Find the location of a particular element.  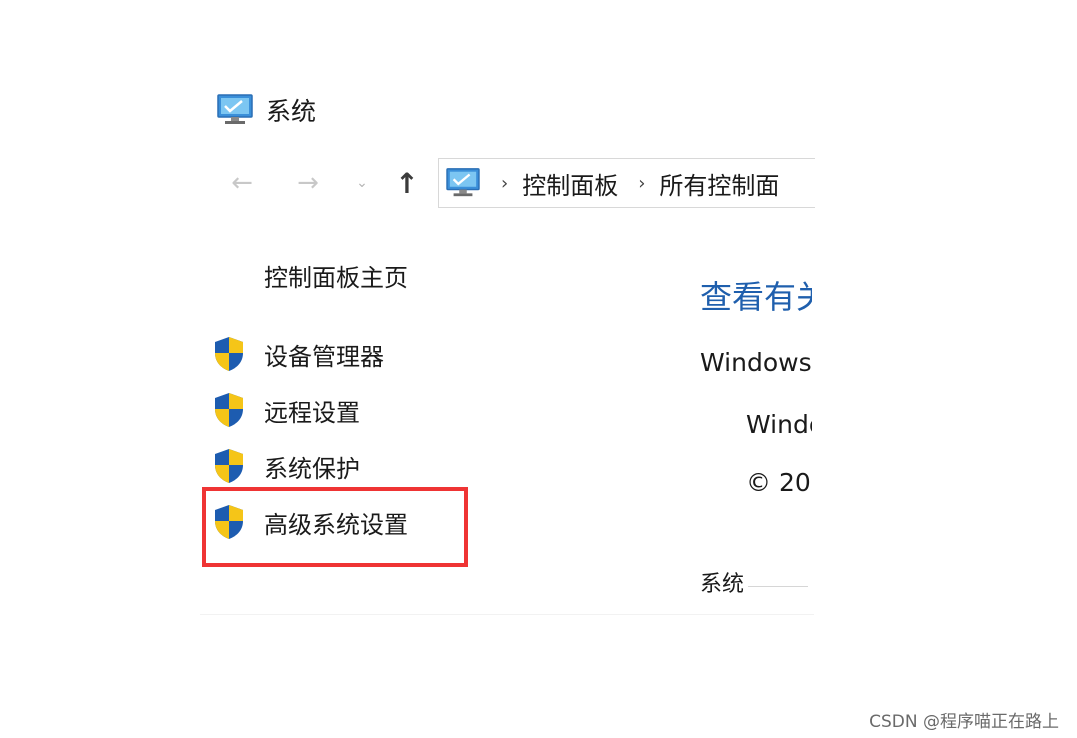

windows-name: Windows is located at coordinates (779, 424).